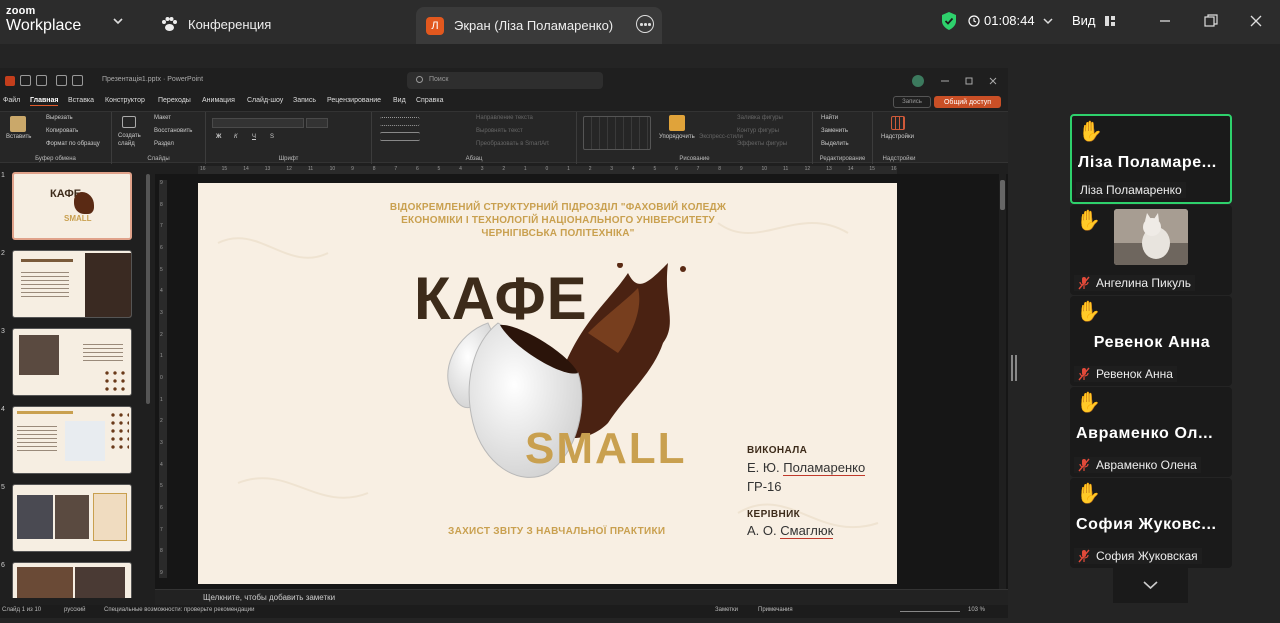 This screenshot has height=623, width=1280. What do you see at coordinates (677, 123) in the screenshot?
I see `arrange-icon` at bounding box center [677, 123].